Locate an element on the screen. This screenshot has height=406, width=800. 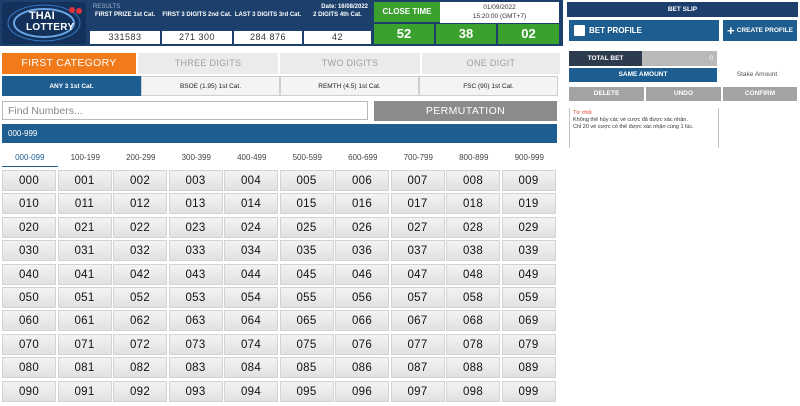
number-cell: 016 is located at coordinates (362, 204).